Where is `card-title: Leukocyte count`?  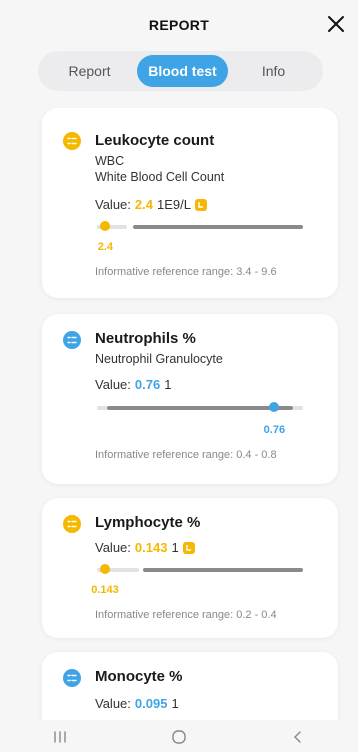
card-title: Leukocyte count is located at coordinates (155, 140).